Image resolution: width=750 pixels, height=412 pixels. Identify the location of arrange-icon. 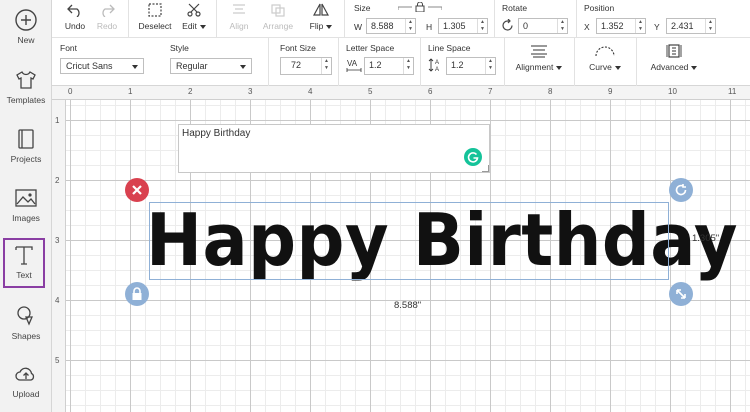
(278, 10).